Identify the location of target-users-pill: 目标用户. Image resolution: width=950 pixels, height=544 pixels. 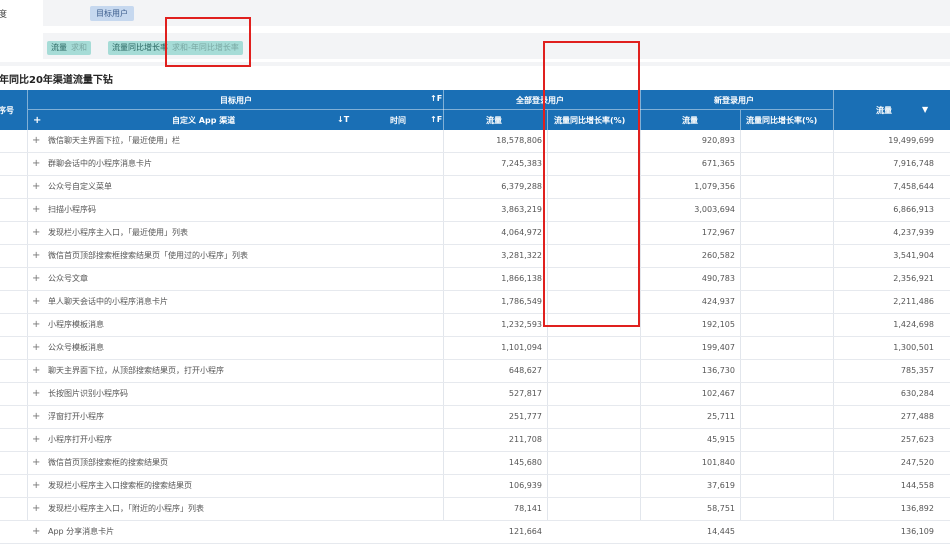
(112, 13).